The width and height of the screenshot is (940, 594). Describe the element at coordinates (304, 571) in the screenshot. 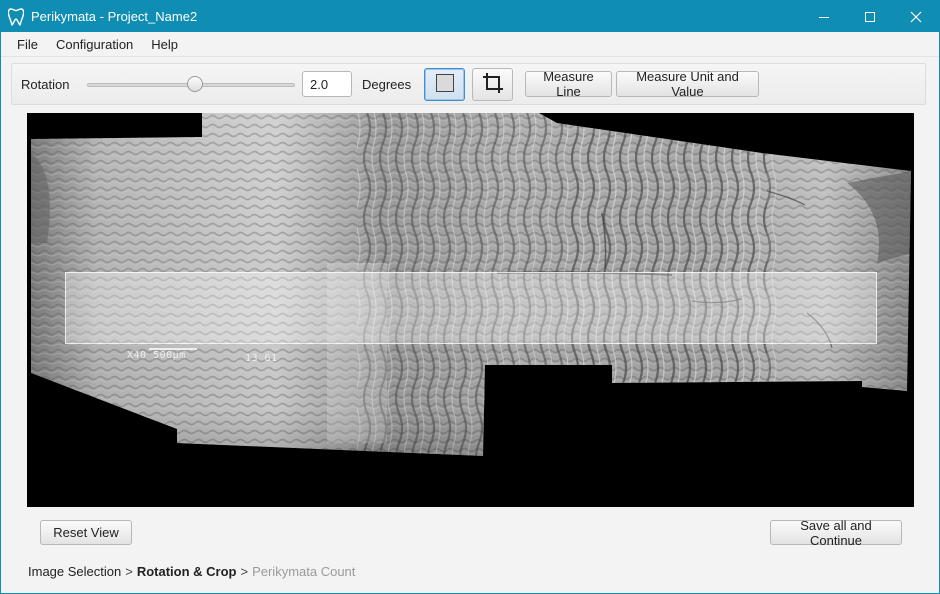

I see `breadcrumb-perikymata-count: Perikymata Count` at that location.